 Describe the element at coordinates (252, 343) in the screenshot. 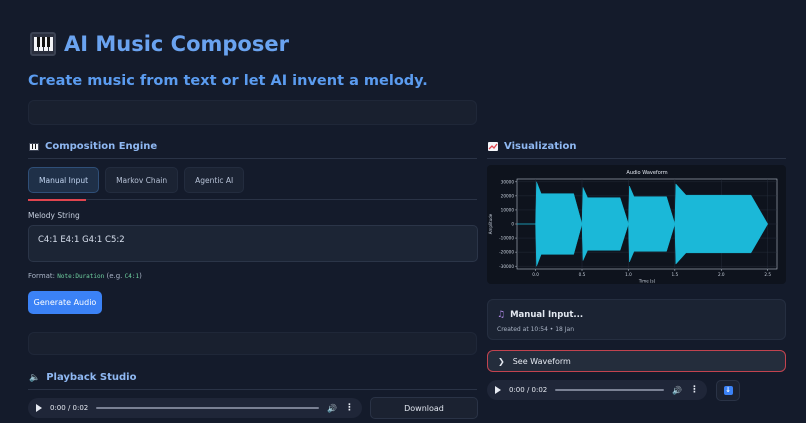

I see `mid-spacer-strip` at that location.